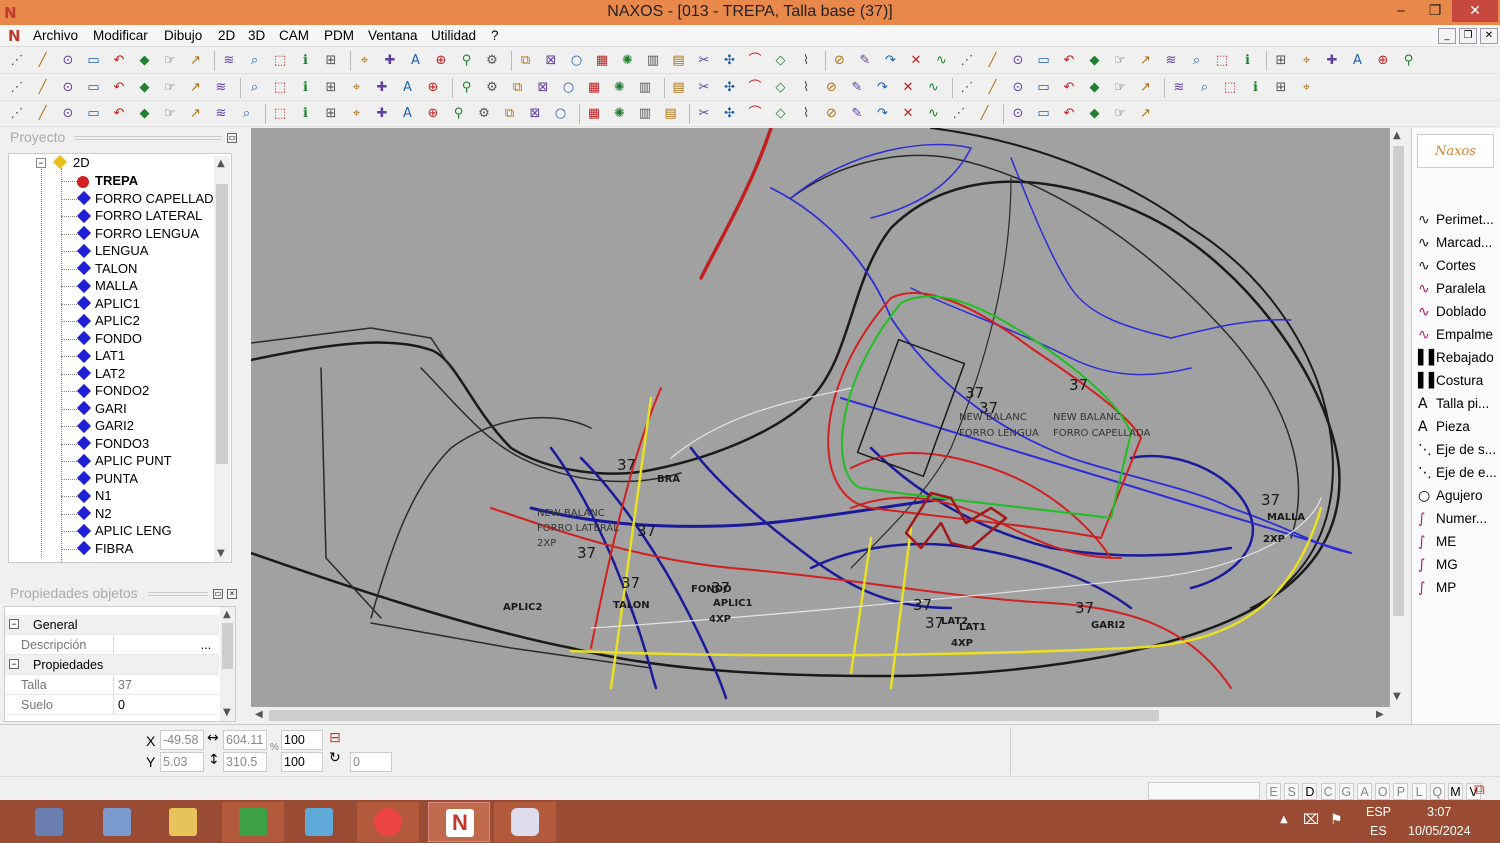 The image size is (1500, 843). What do you see at coordinates (148, 215) in the screenshot?
I see `tree-item-forro-lateral: FORRO LATERAL` at bounding box center [148, 215].